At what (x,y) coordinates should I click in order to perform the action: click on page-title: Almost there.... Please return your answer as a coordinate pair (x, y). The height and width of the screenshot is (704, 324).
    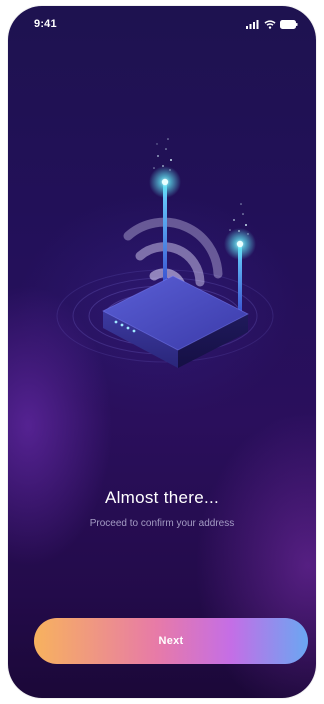
    Looking at the image, I should click on (162, 497).